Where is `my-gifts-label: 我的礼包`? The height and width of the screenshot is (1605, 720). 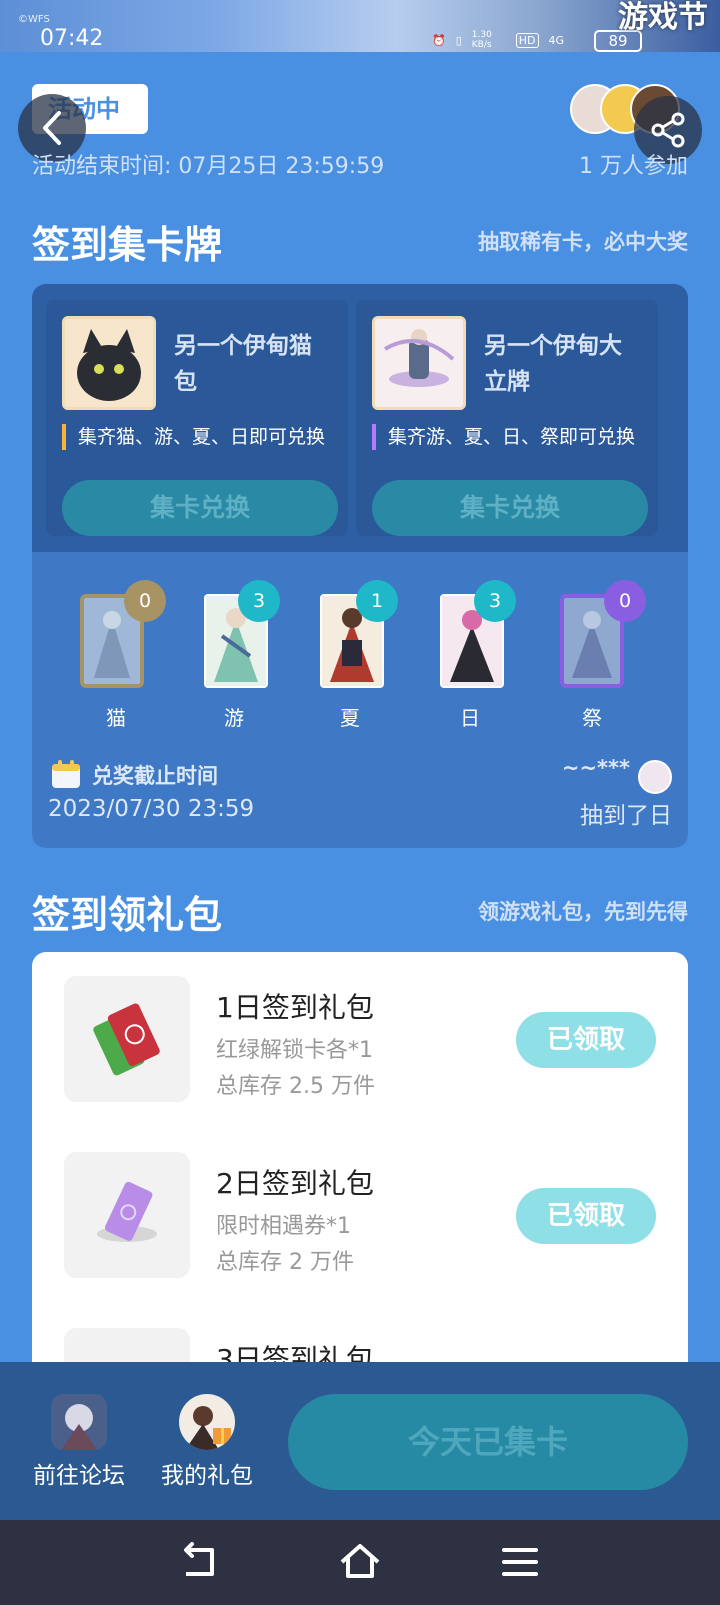 my-gifts-label: 我的礼包 is located at coordinates (207, 1476).